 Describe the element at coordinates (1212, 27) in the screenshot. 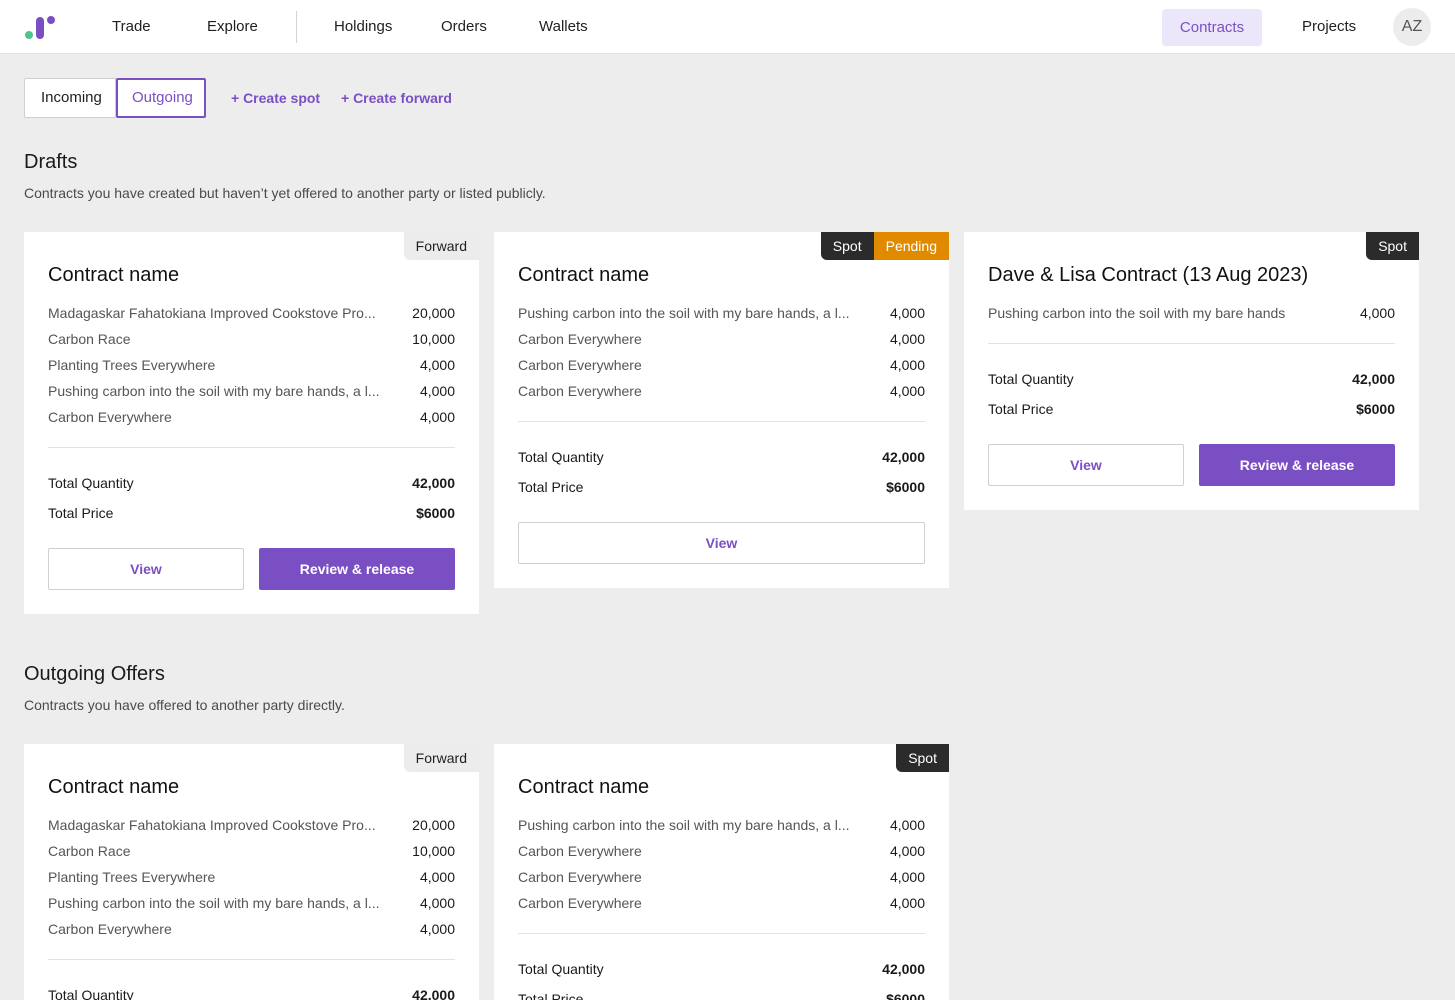

I see `nav-contracts: Contracts` at that location.